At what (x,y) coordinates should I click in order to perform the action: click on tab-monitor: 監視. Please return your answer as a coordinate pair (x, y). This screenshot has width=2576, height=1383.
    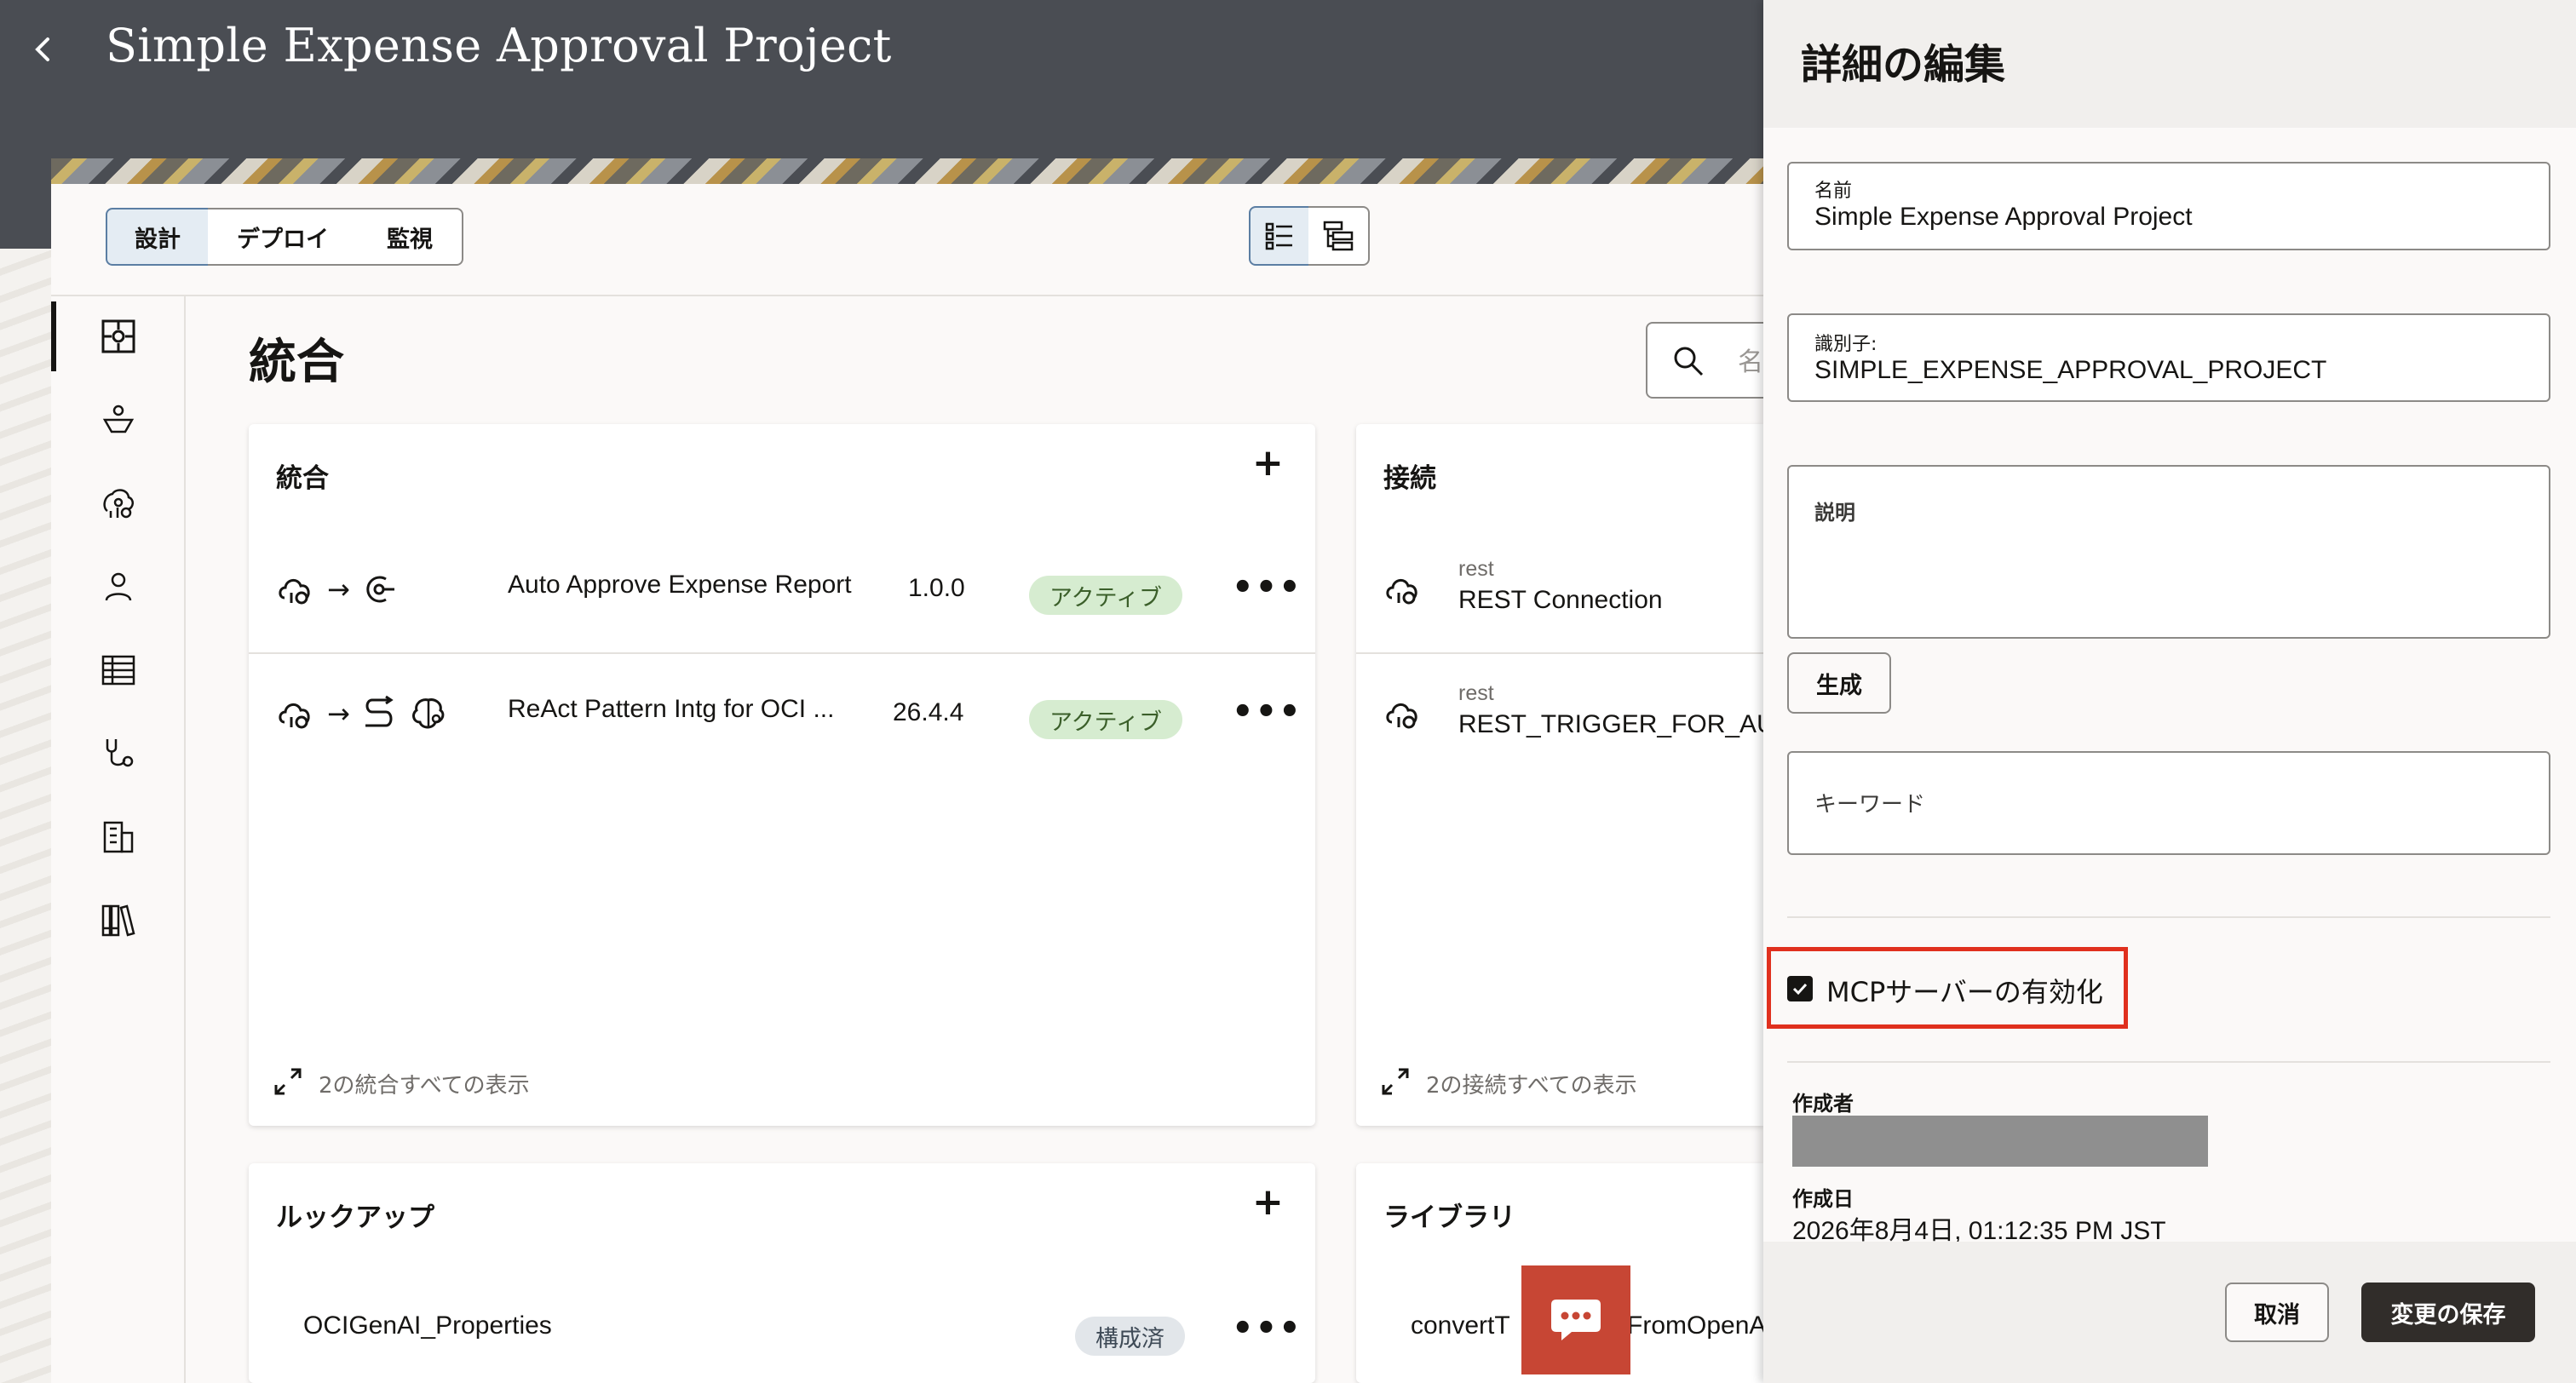
    Looking at the image, I should click on (411, 237).